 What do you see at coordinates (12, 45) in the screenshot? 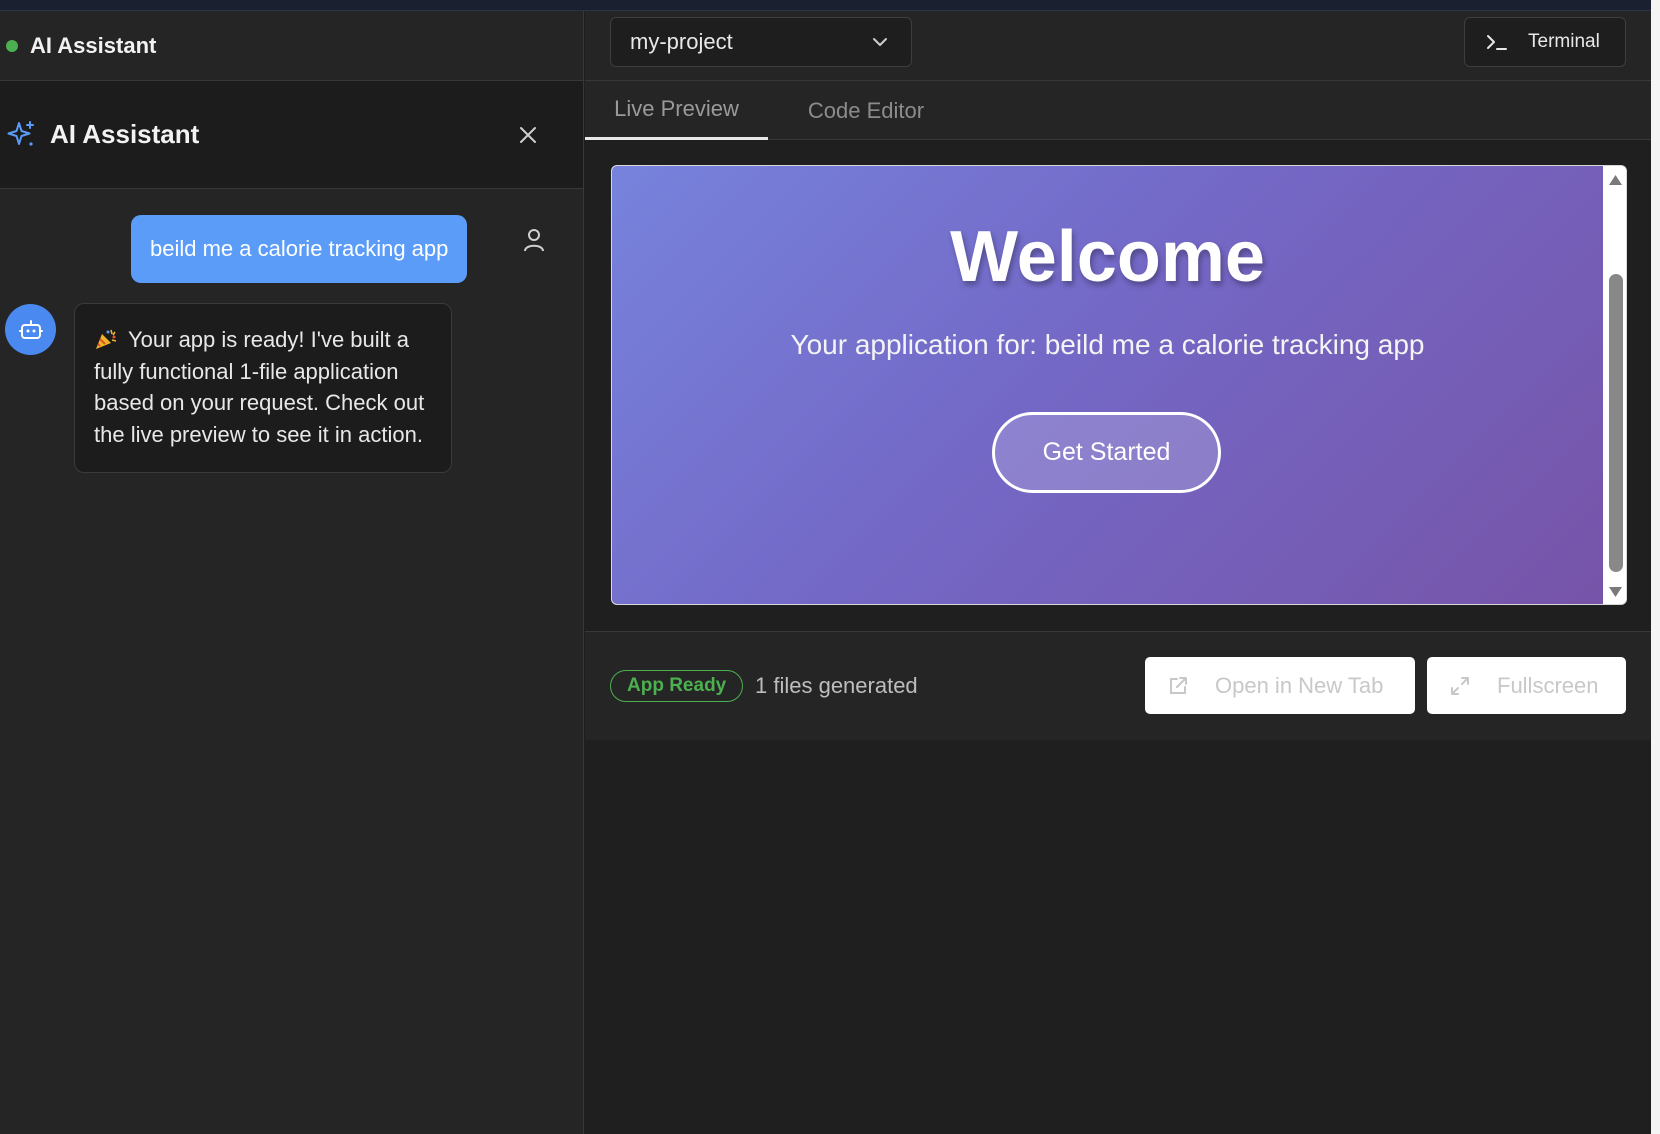
I see `status-dot` at bounding box center [12, 45].